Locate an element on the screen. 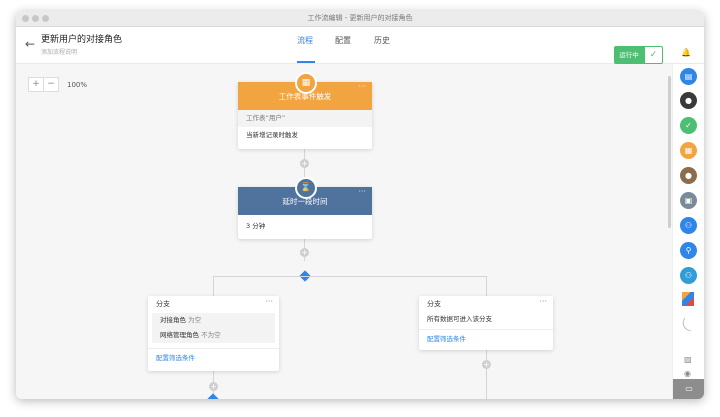 The height and width of the screenshot is (417, 720). hourglass-icon: ⌛ is located at coordinates (306, 188).